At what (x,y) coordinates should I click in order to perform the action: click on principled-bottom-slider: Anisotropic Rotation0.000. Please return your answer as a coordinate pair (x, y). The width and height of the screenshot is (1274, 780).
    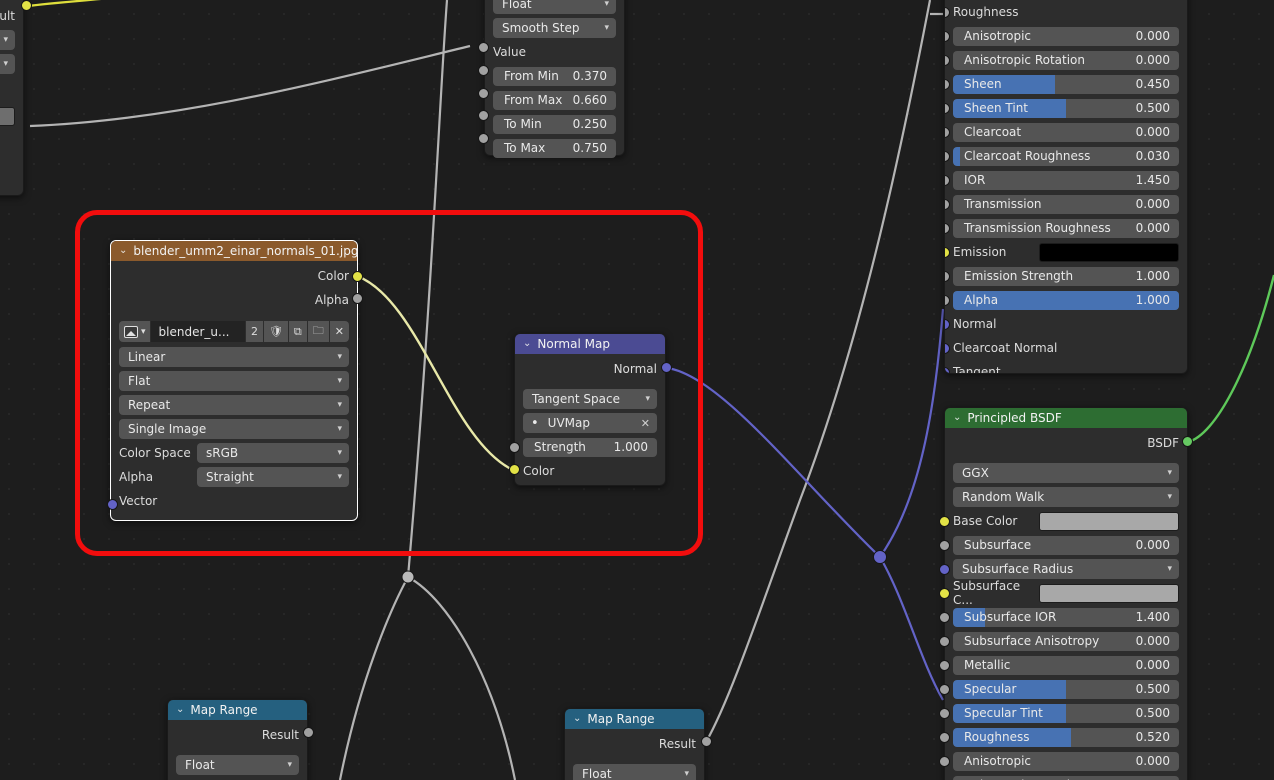
    Looking at the image, I should click on (1066, 777).